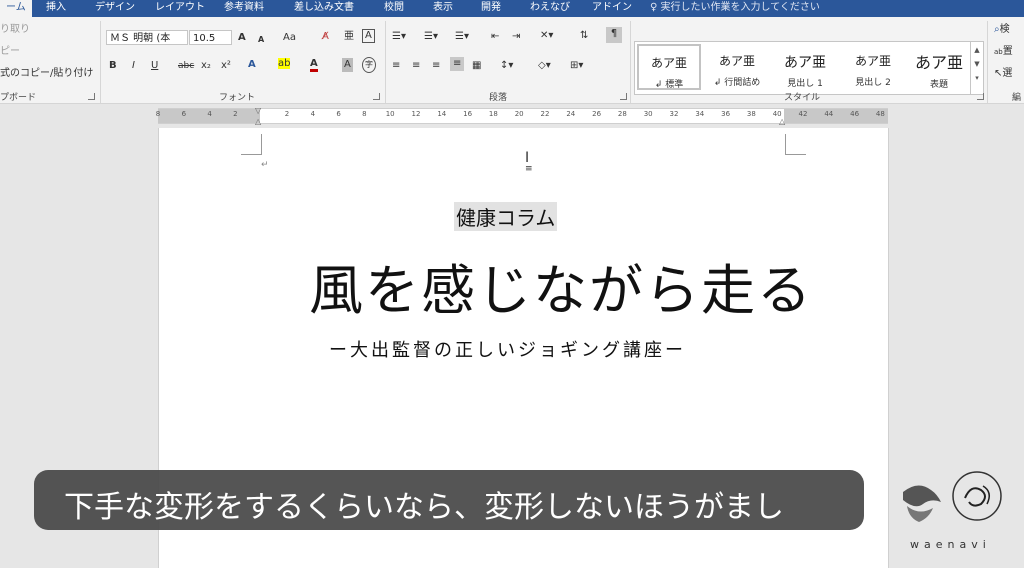  Describe the element at coordinates (545, 114) in the screenshot. I see `ruler-number: 22` at that location.